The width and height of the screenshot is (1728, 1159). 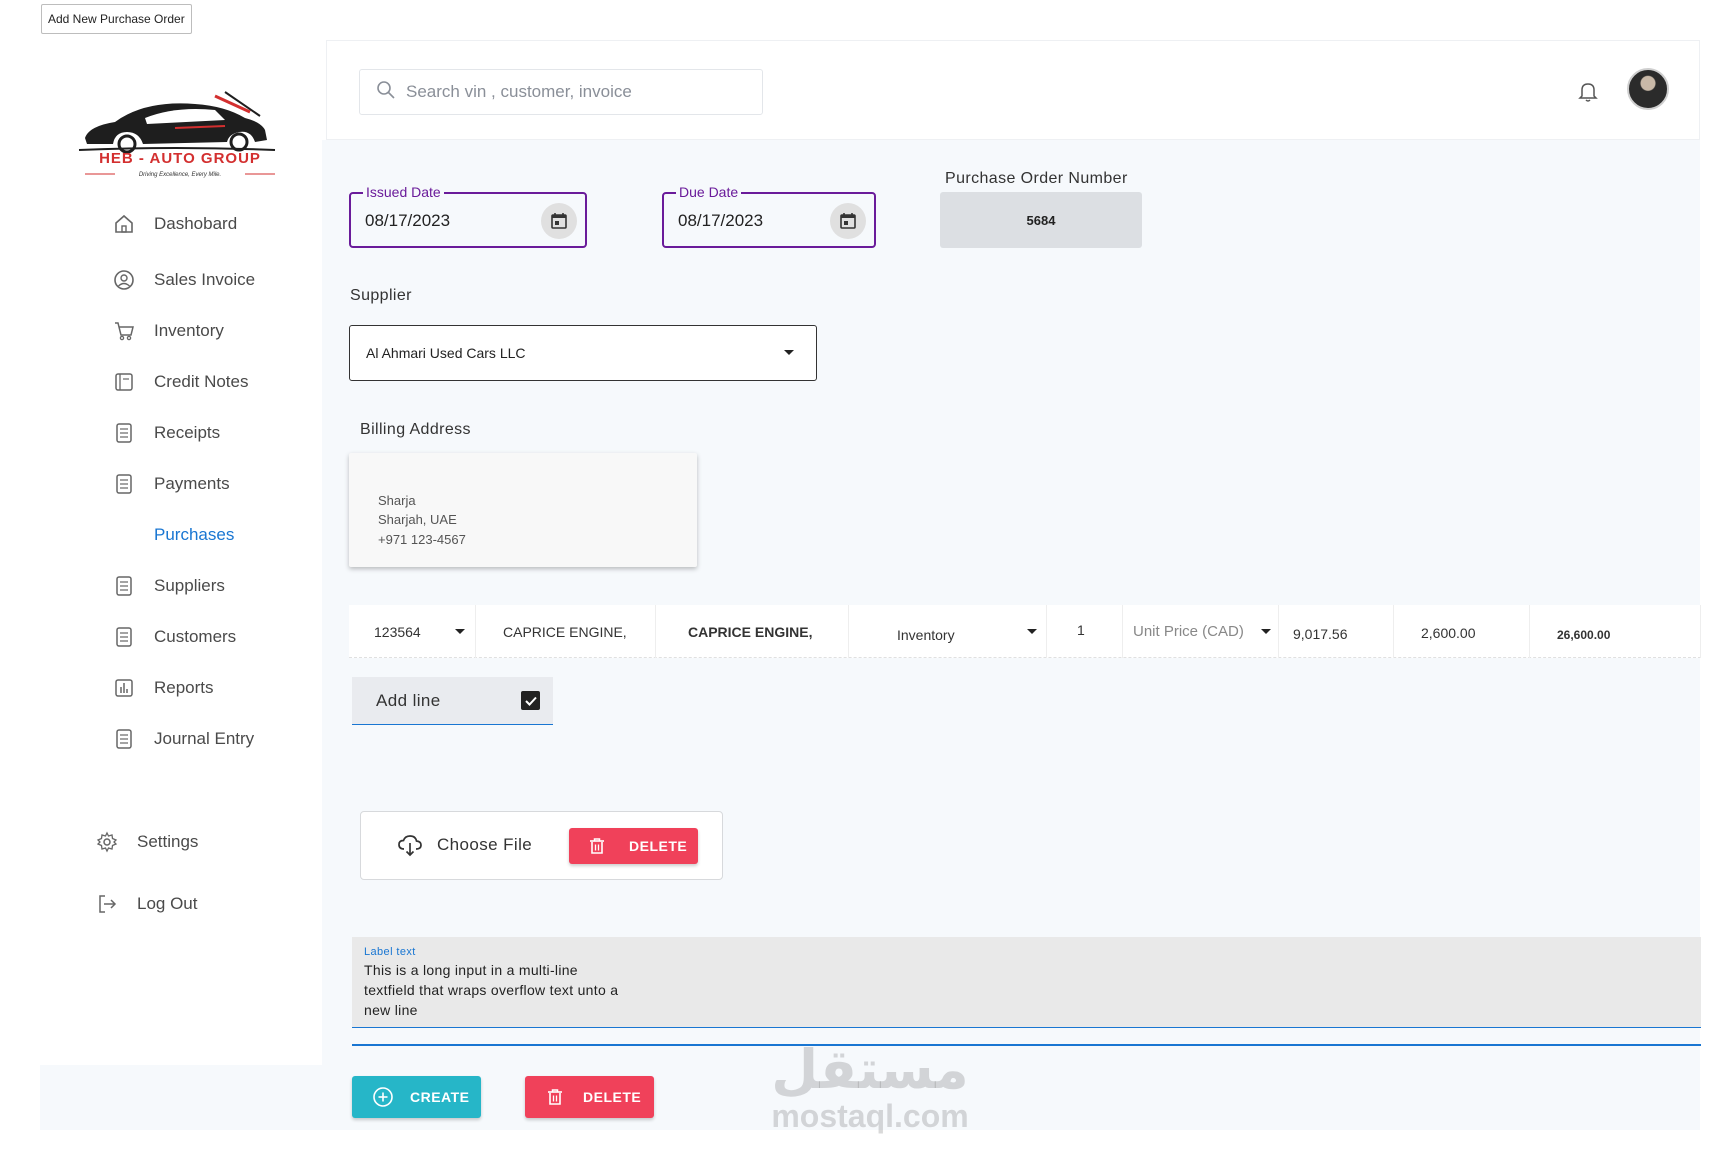 I want to click on sidebar-item-label: Sales Invoice, so click(x=205, y=279).